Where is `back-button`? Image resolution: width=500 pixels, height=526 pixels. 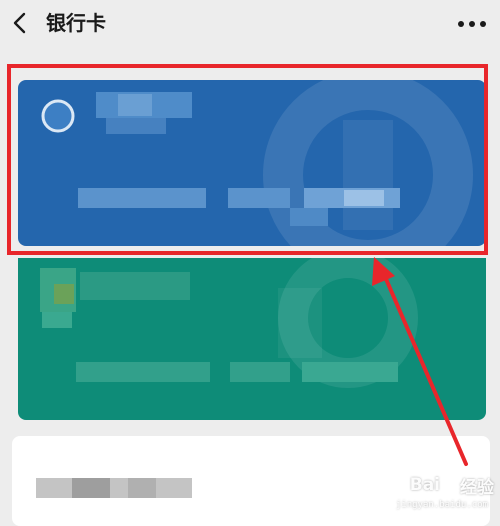
back-button is located at coordinates (21, 23).